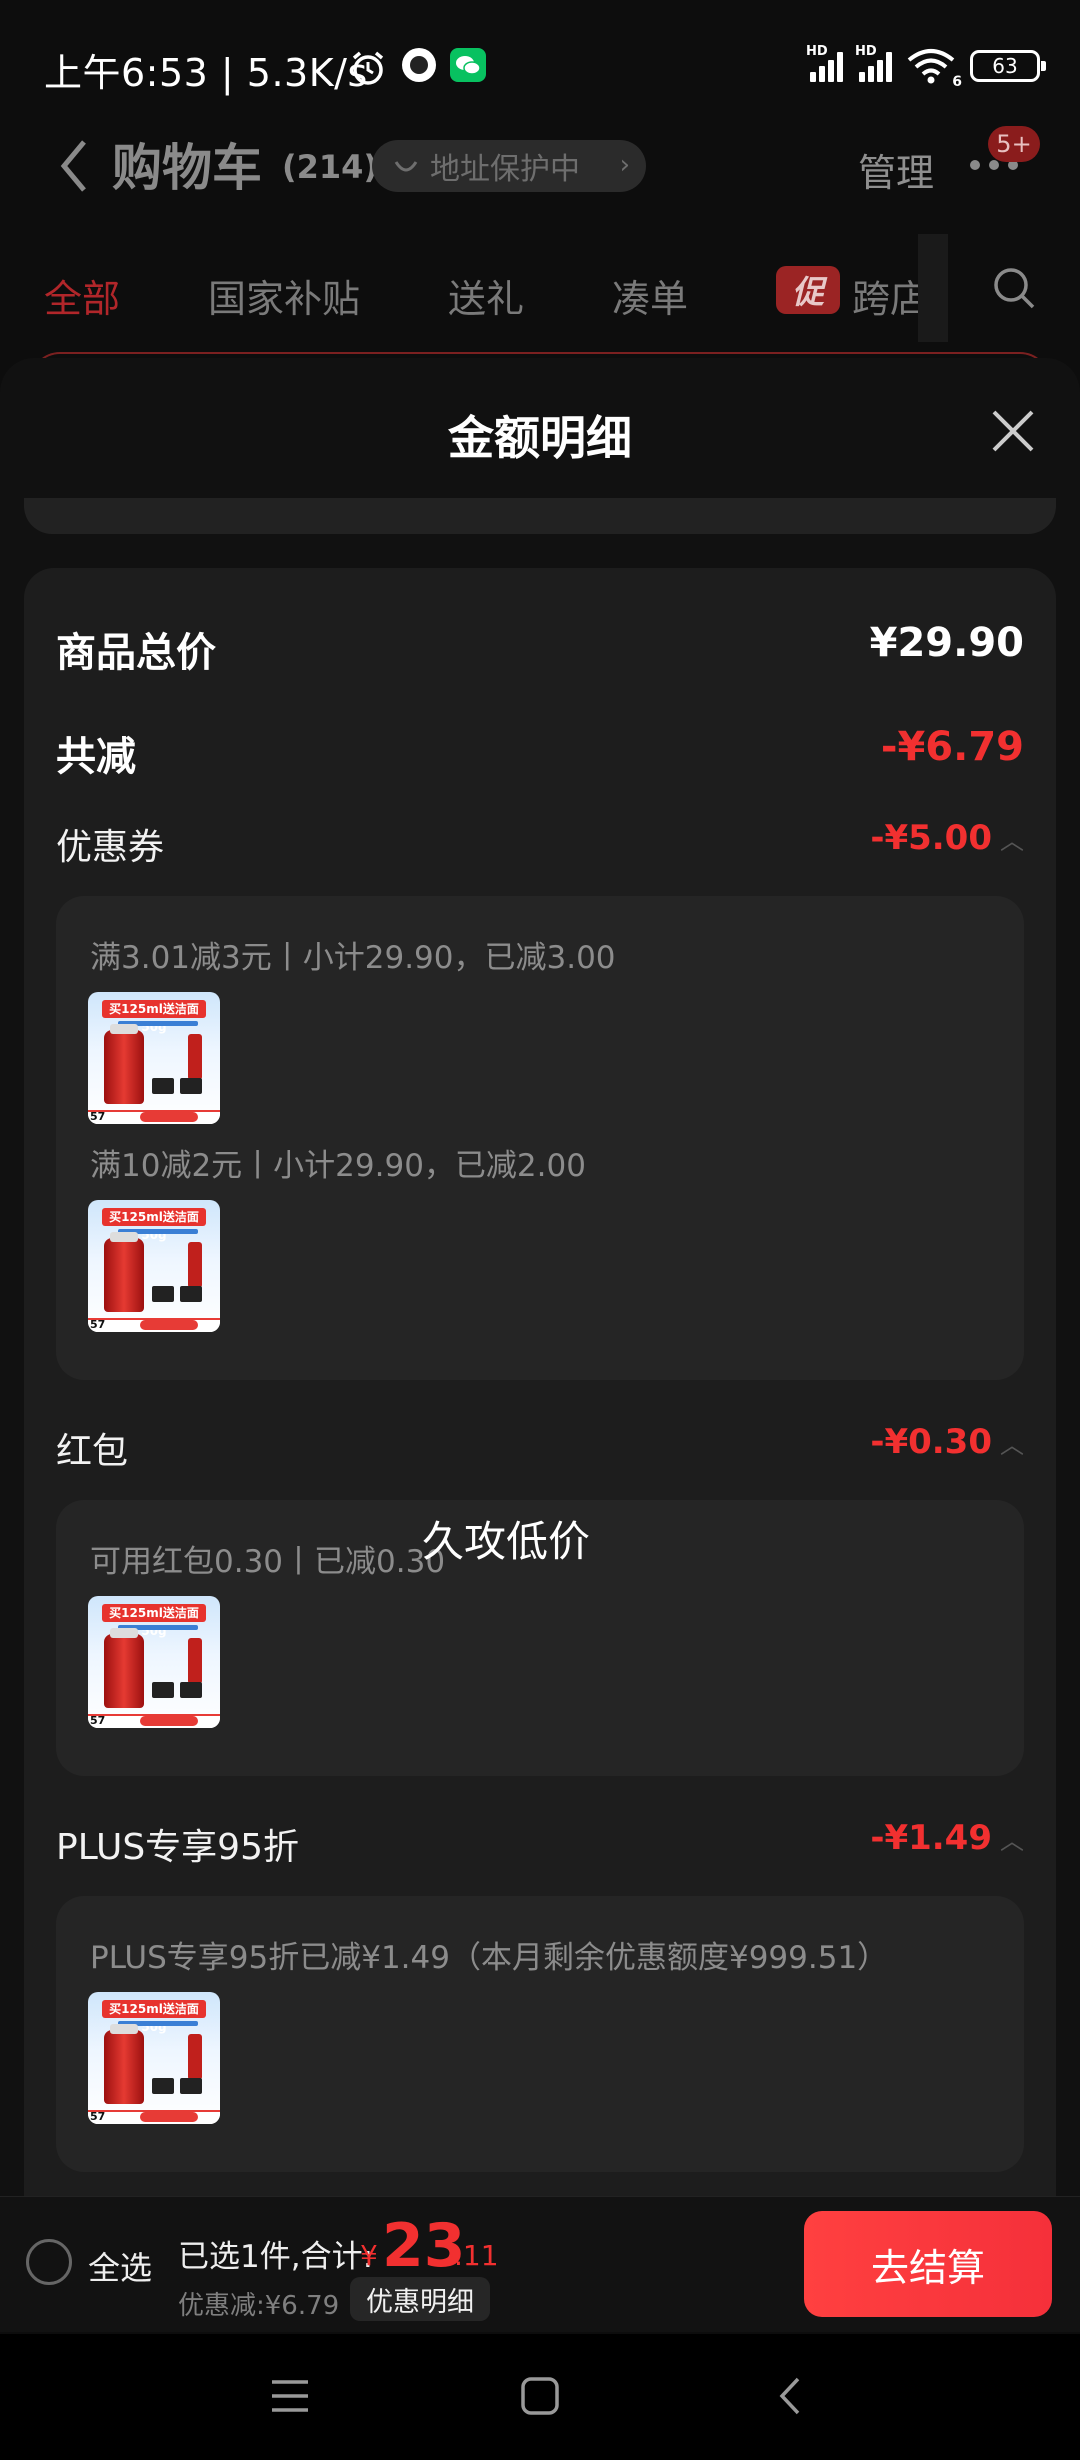 The height and width of the screenshot is (2460, 1080). What do you see at coordinates (49, 2262) in the screenshot?
I see `select-all-checkbox` at bounding box center [49, 2262].